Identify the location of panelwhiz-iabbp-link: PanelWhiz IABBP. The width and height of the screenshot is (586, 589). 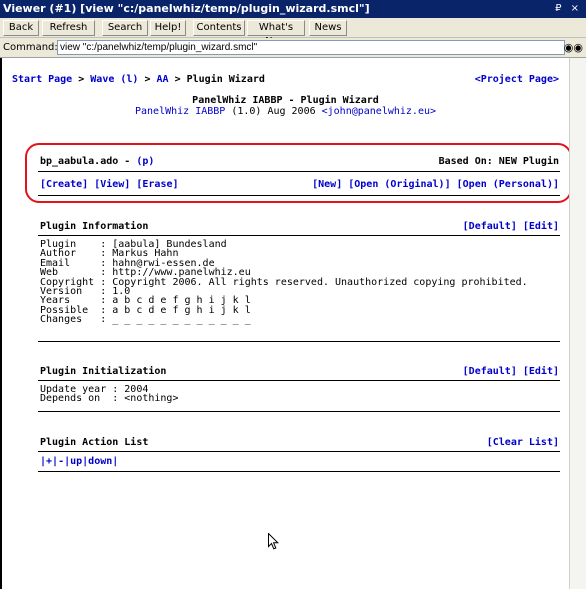
(180, 111).